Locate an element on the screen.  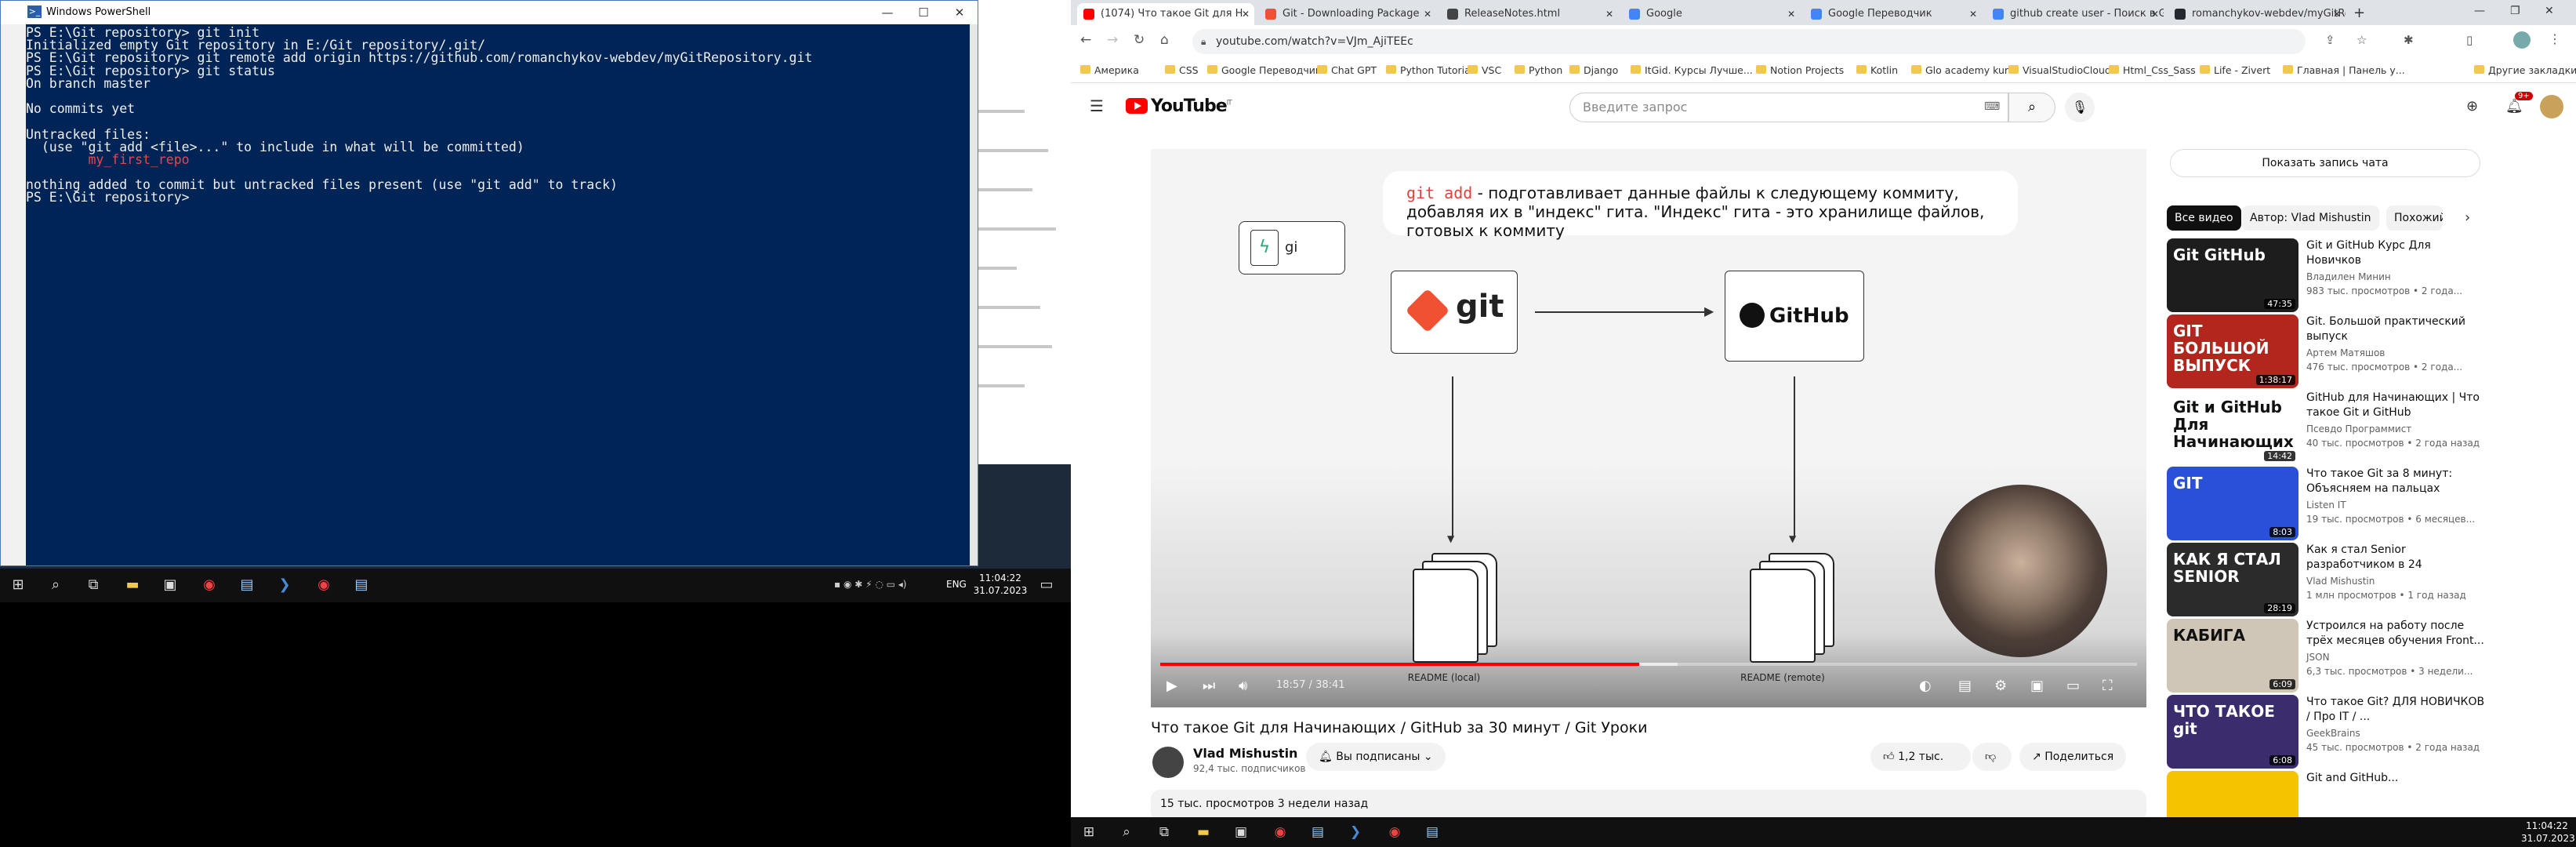
bookmark-item: Kotlin is located at coordinates (1877, 70).